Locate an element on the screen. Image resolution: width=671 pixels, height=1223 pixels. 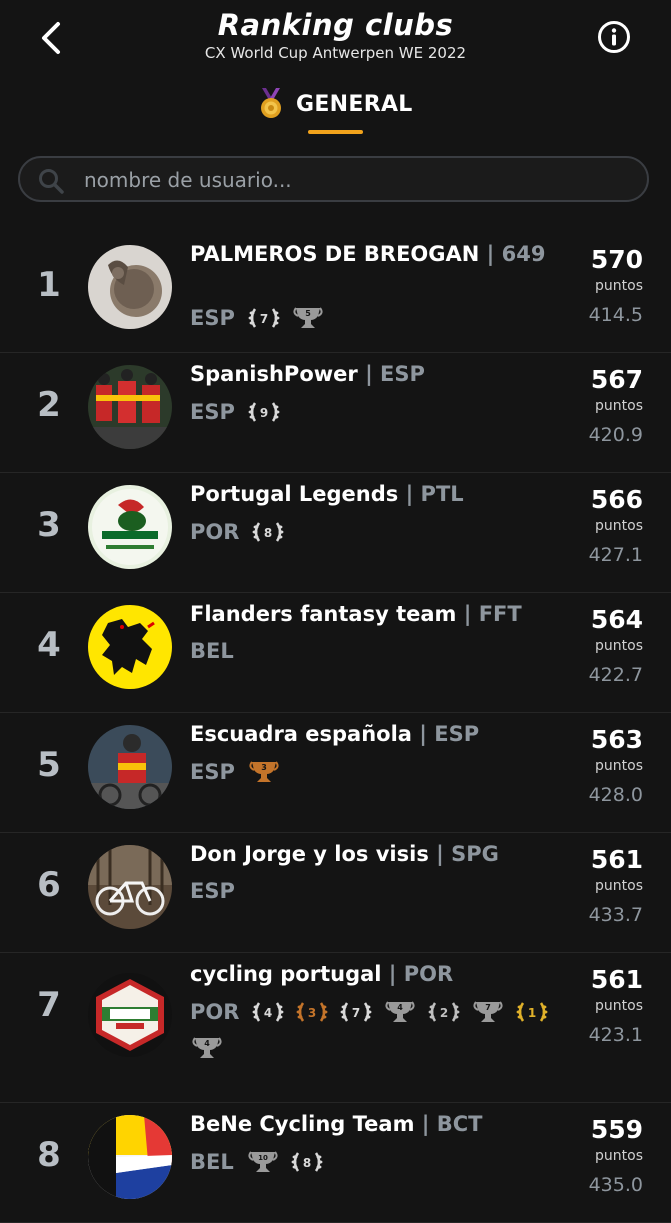
svg-text: 10 is located at coordinates (263, 1158).